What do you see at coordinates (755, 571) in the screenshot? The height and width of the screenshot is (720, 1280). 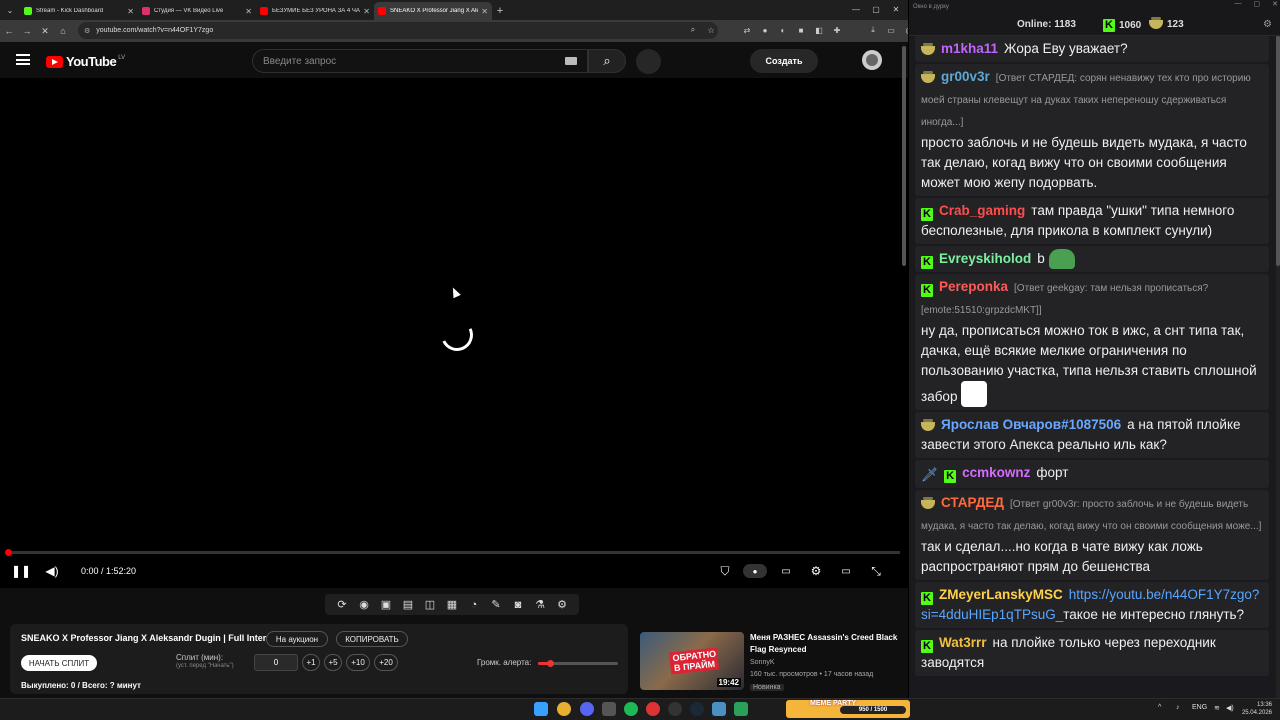 I see `autoplay-toggle: ●` at bounding box center [755, 571].